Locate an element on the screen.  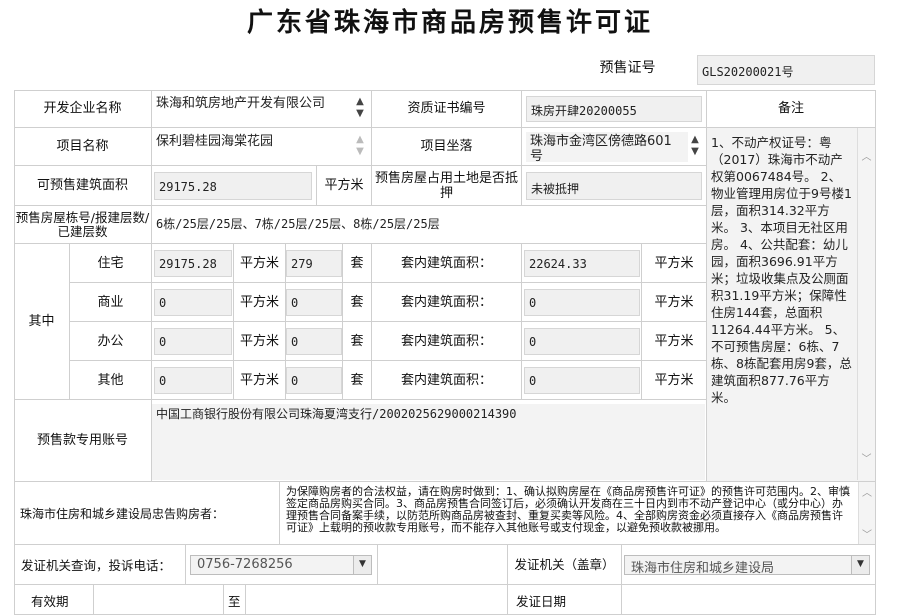
hotline-cell: 0756-7268256 ▼ is located at coordinates (282, 565).